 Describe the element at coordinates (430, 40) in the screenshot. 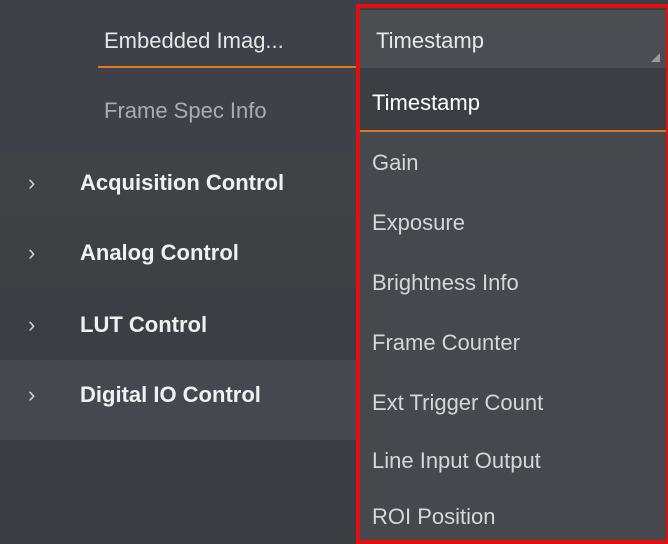

I see `select-current-value: Timestamp` at that location.